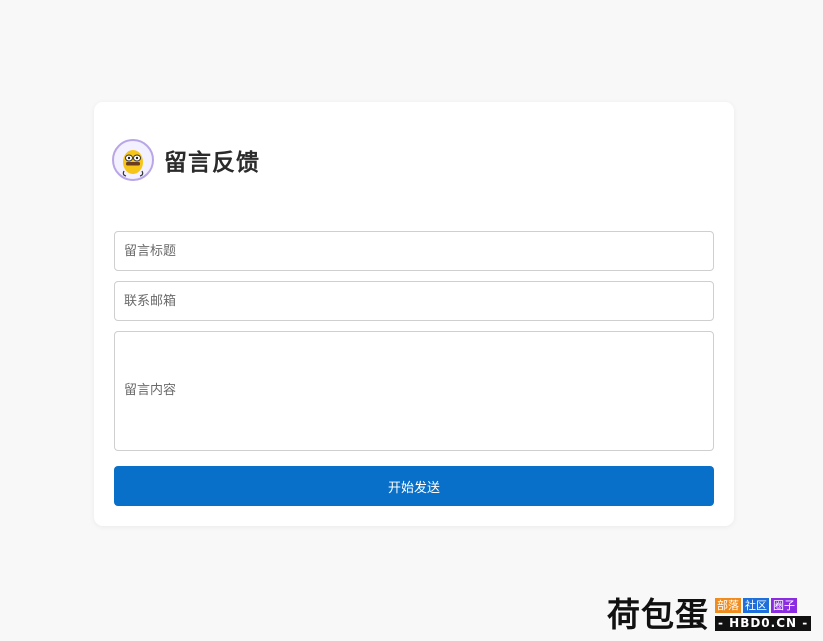  What do you see at coordinates (709, 614) in the screenshot?
I see `watermark-logo: 荷包蛋 部落 社区 圈子 - HBD0.CN -` at bounding box center [709, 614].